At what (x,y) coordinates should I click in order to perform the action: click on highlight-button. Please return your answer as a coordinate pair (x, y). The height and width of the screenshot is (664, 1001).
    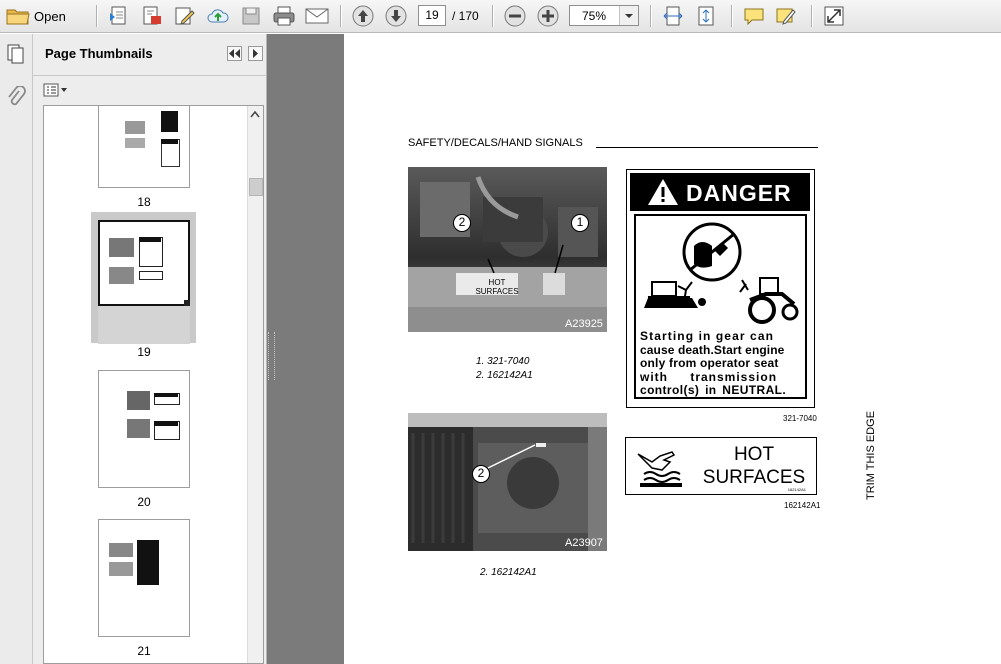
    Looking at the image, I should click on (786, 16).